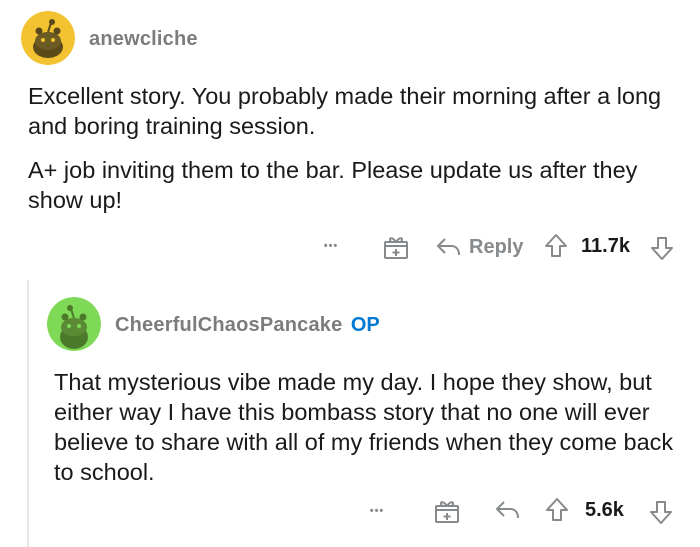 This screenshot has height=547, width=700. Describe the element at coordinates (28, 413) in the screenshot. I see `thread-line` at that location.